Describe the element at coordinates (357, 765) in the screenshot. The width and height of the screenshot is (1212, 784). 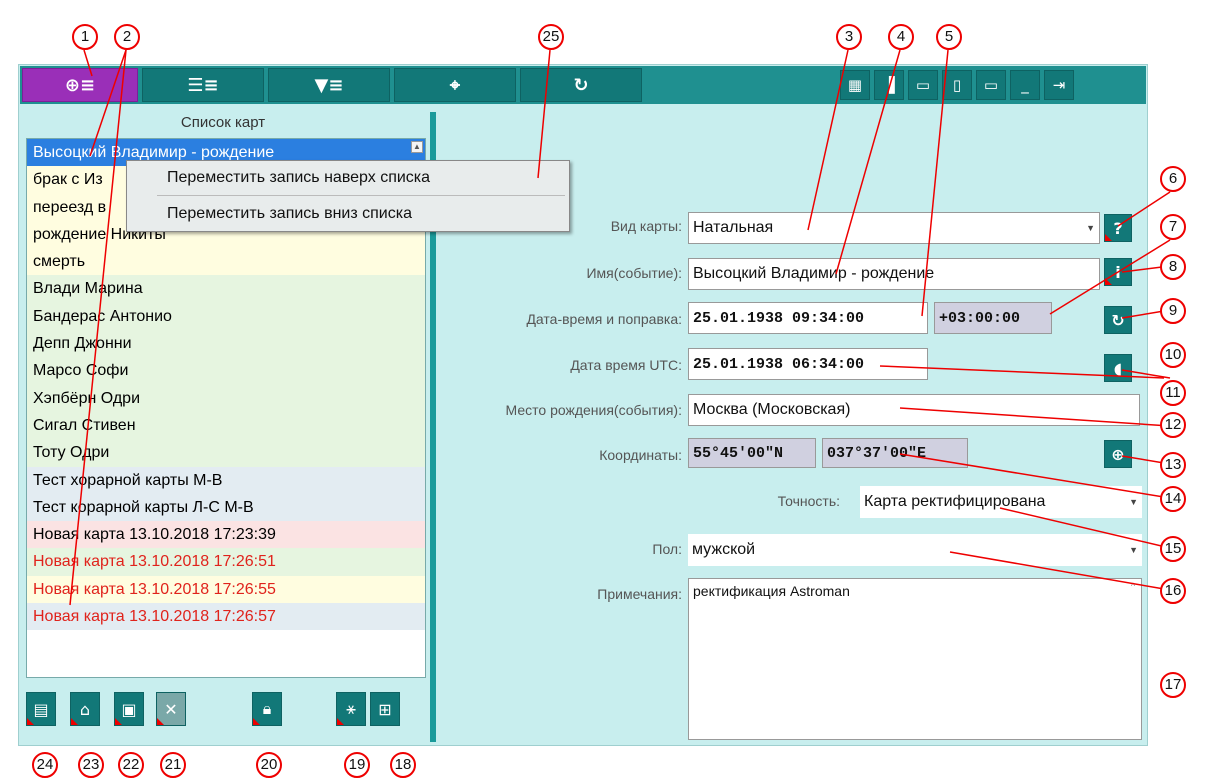
I see `callout-marker: 19` at that location.